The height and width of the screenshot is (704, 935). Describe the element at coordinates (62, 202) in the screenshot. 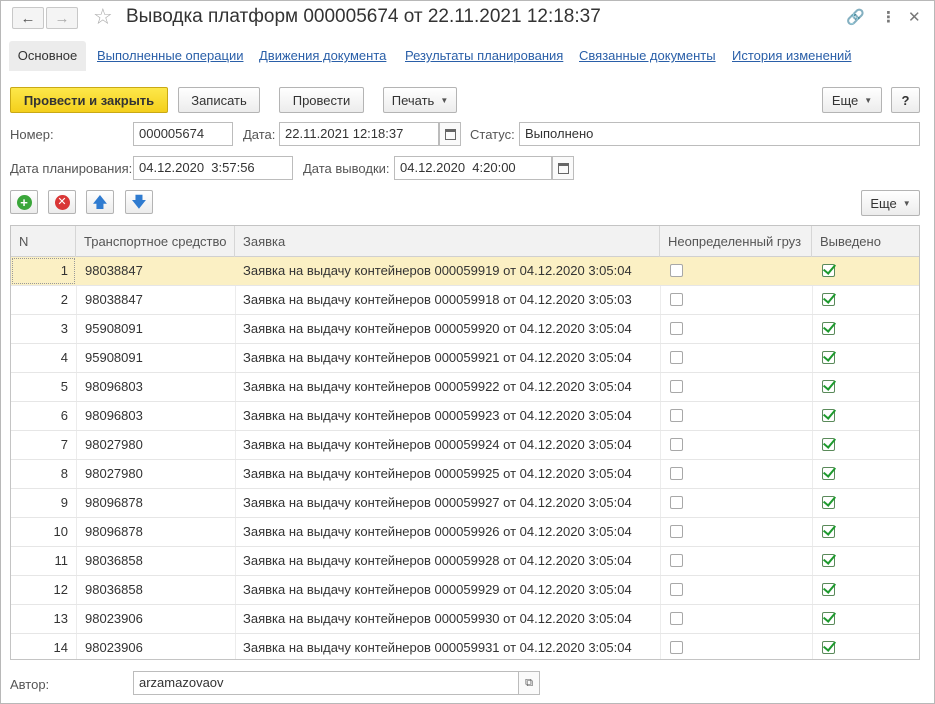

I see `delete-row-button: ✕` at that location.